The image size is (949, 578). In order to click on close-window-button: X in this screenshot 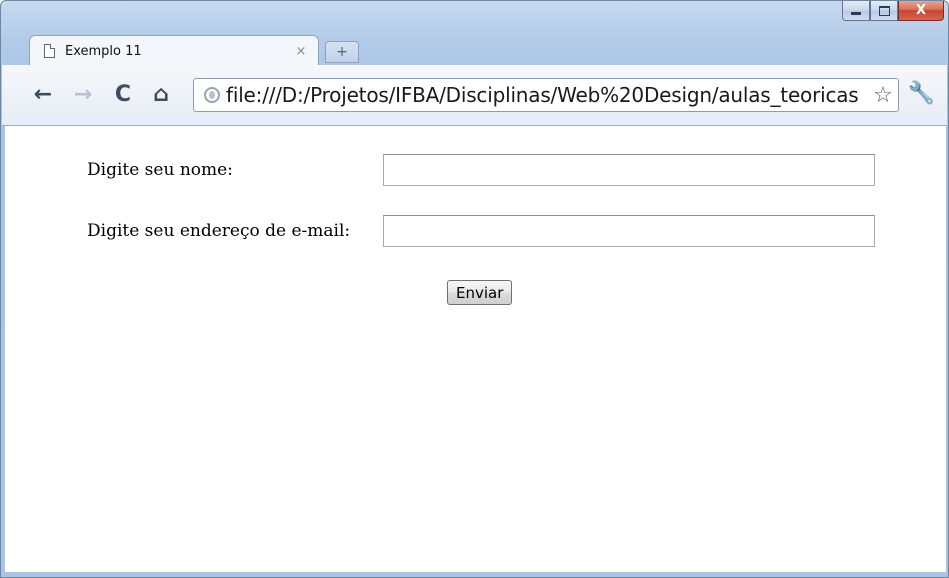, I will do `click(921, 11)`.